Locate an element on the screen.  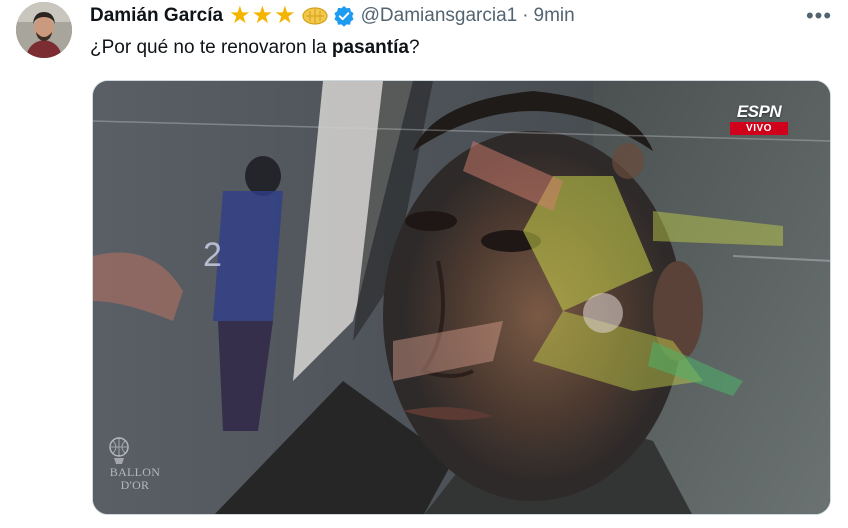
trophy-icon is located at coordinates (119, 450).